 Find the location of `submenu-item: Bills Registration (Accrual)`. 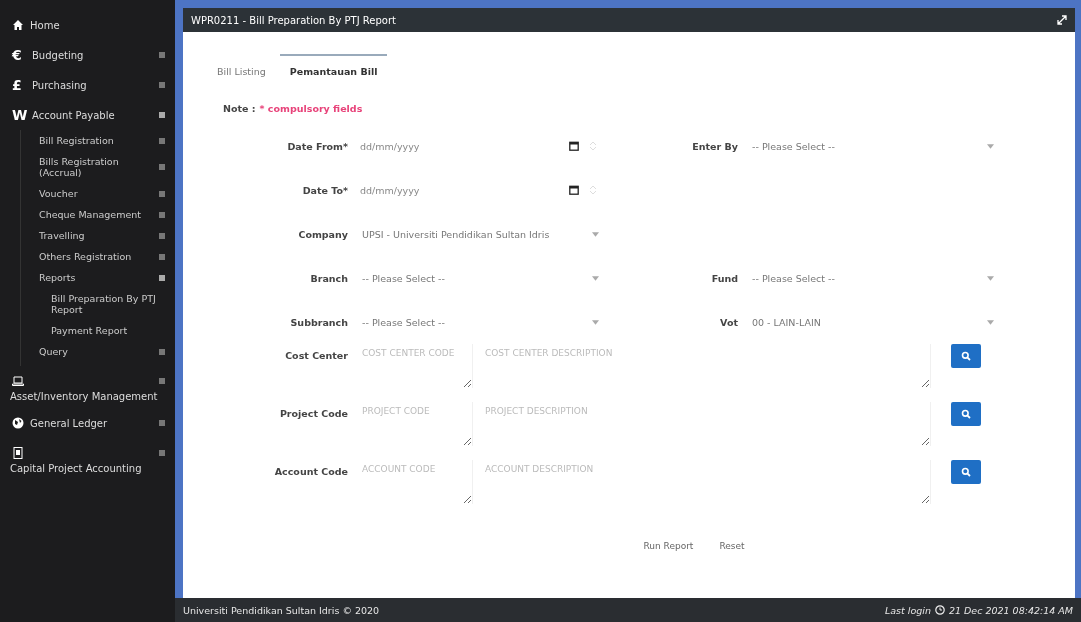

submenu-item: Bills Registration (Accrual) is located at coordinates (99, 167).